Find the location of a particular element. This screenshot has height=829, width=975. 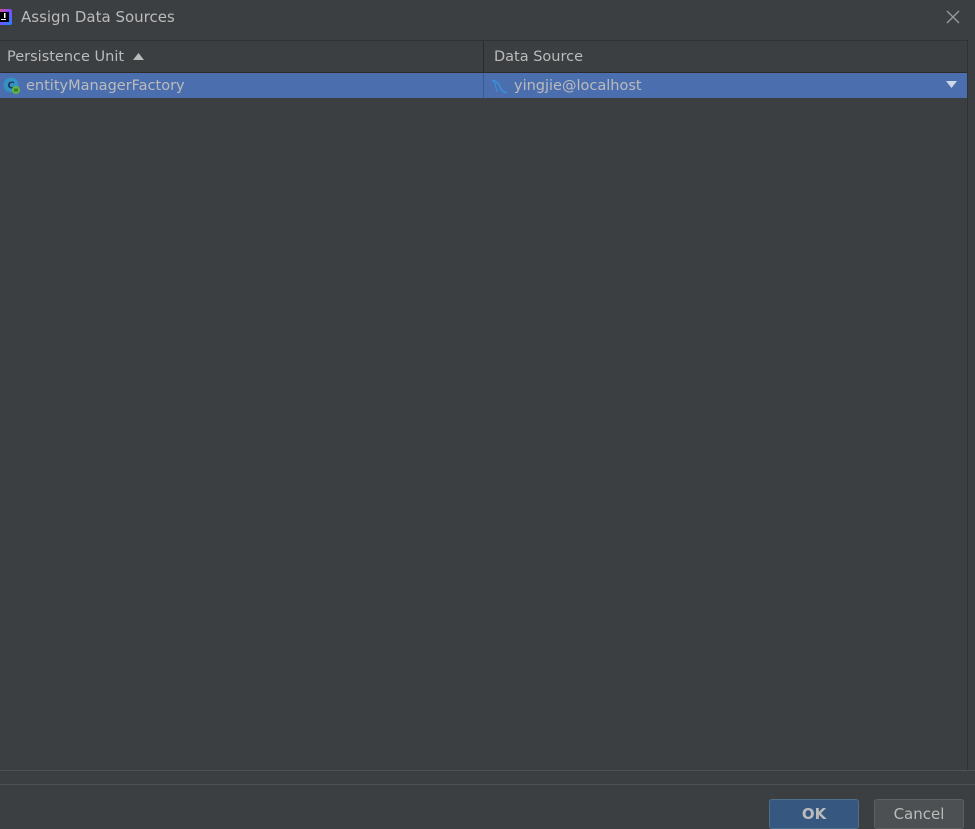

sort-ascending-icon is located at coordinates (139, 56).